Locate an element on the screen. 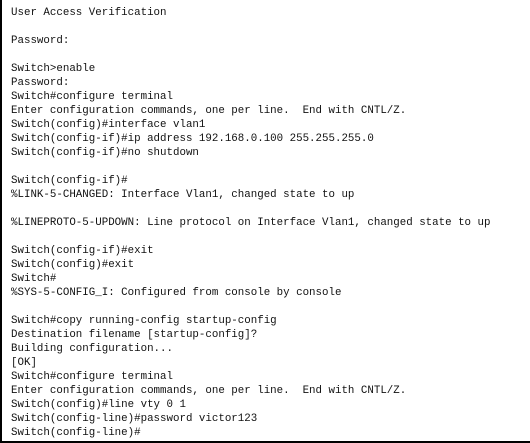 The height and width of the screenshot is (443, 530). terminal-line: Switch(config-if)#exit is located at coordinates (82, 251).